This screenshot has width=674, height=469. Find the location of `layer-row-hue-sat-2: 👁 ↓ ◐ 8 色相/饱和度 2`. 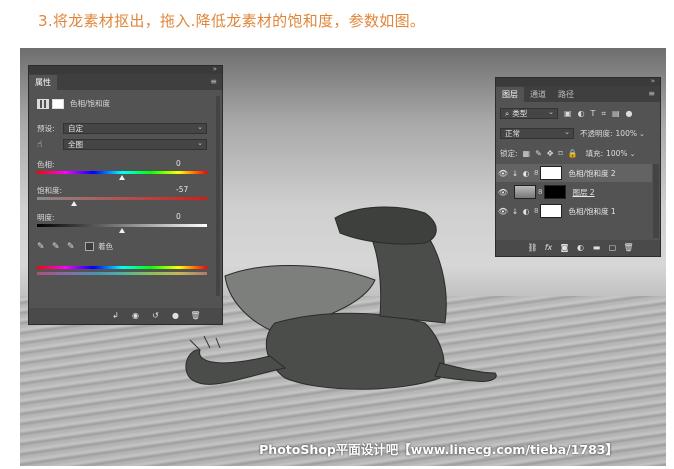

layer-row-hue-sat-2: 👁 ↓ ◐ 8 色相/饱和度 2 is located at coordinates (574, 173).